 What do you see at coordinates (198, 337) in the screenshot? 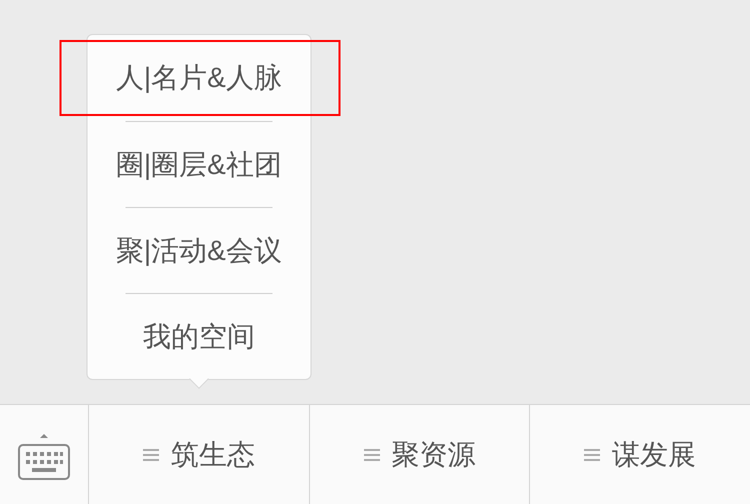
I see `popup-menu-item: 我的空间` at bounding box center [198, 337].